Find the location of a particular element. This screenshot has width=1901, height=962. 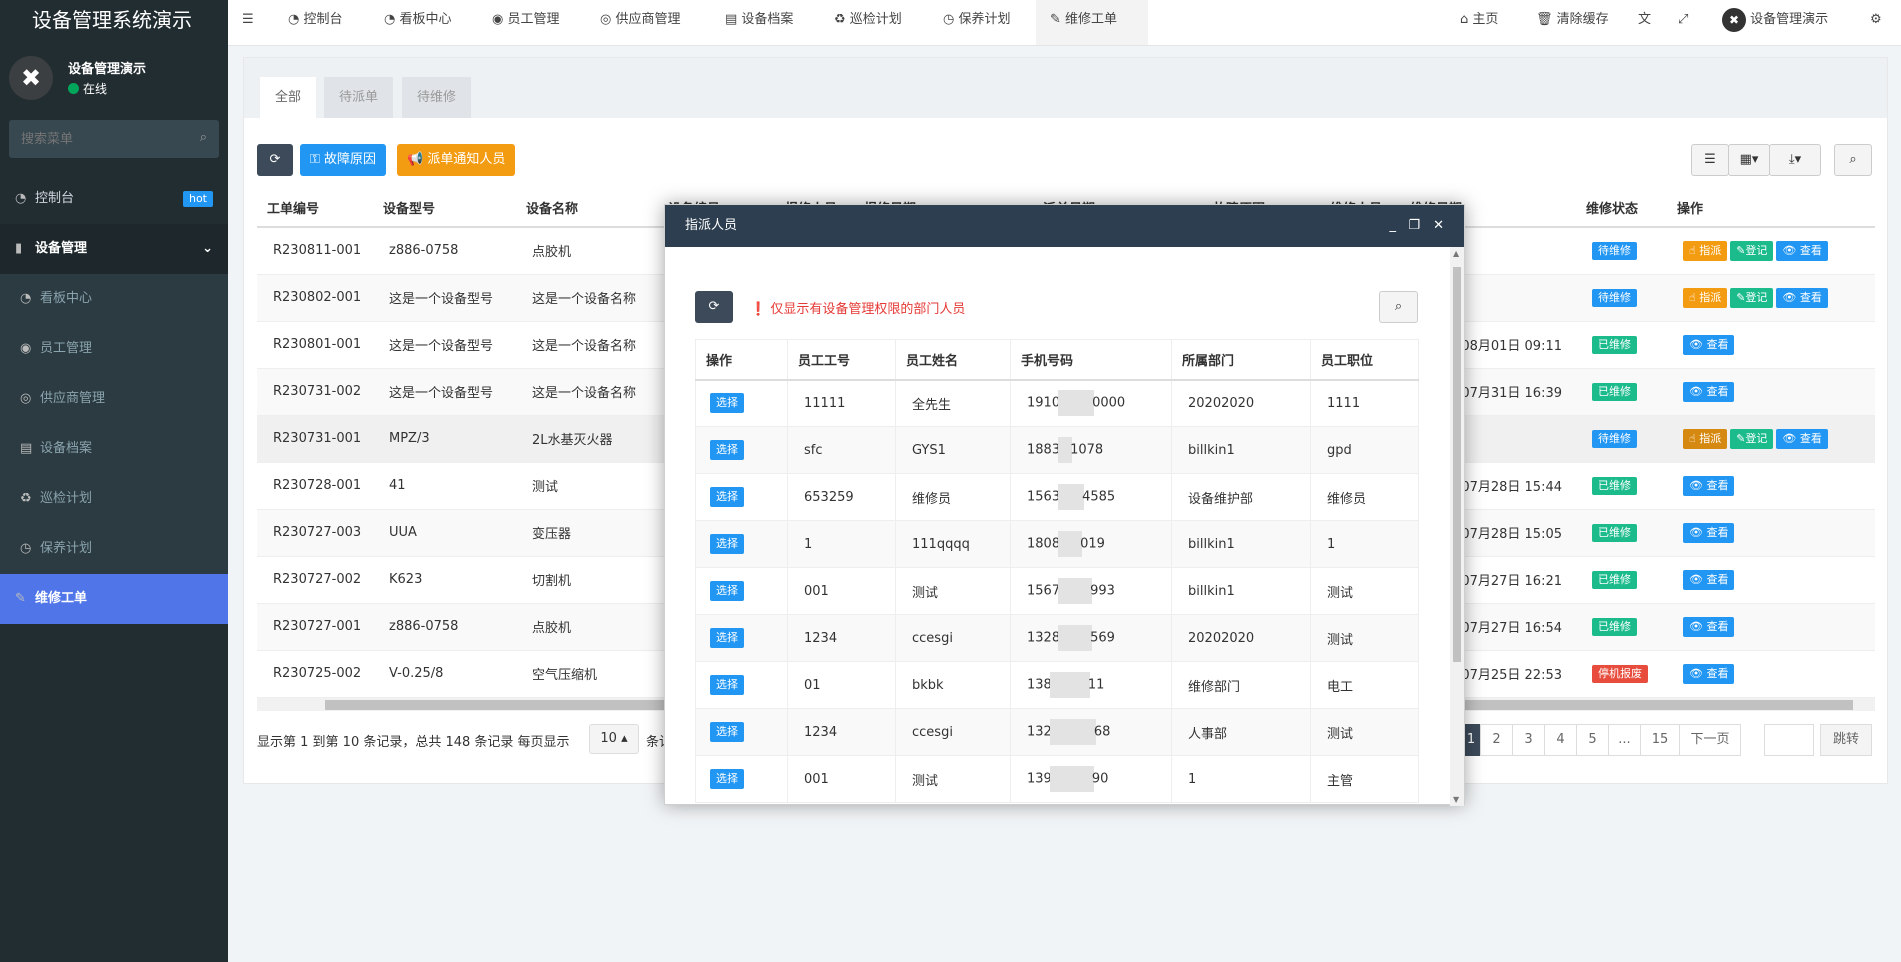

tab-all: 全部 is located at coordinates (288, 97).